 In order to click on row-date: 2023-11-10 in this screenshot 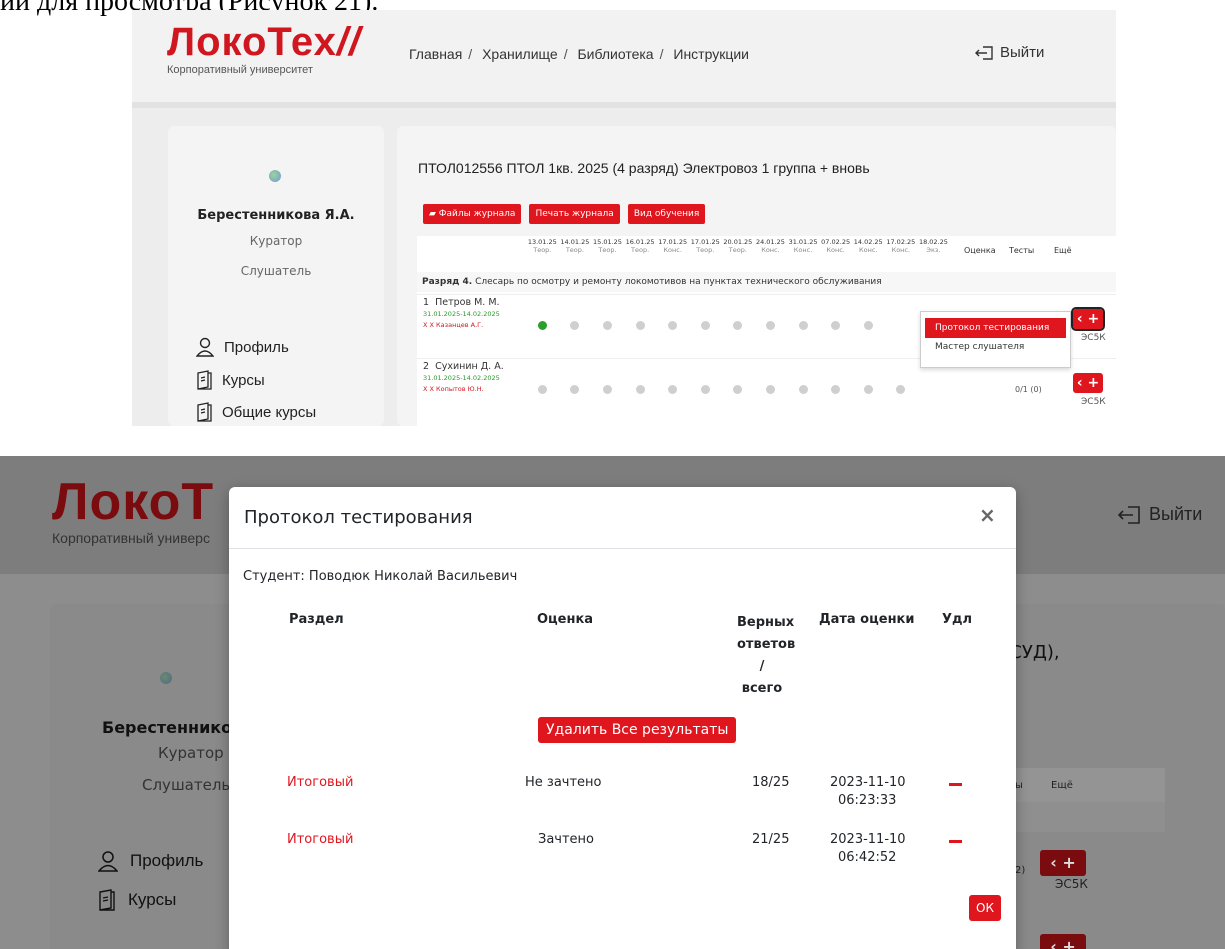, I will do `click(868, 839)`.